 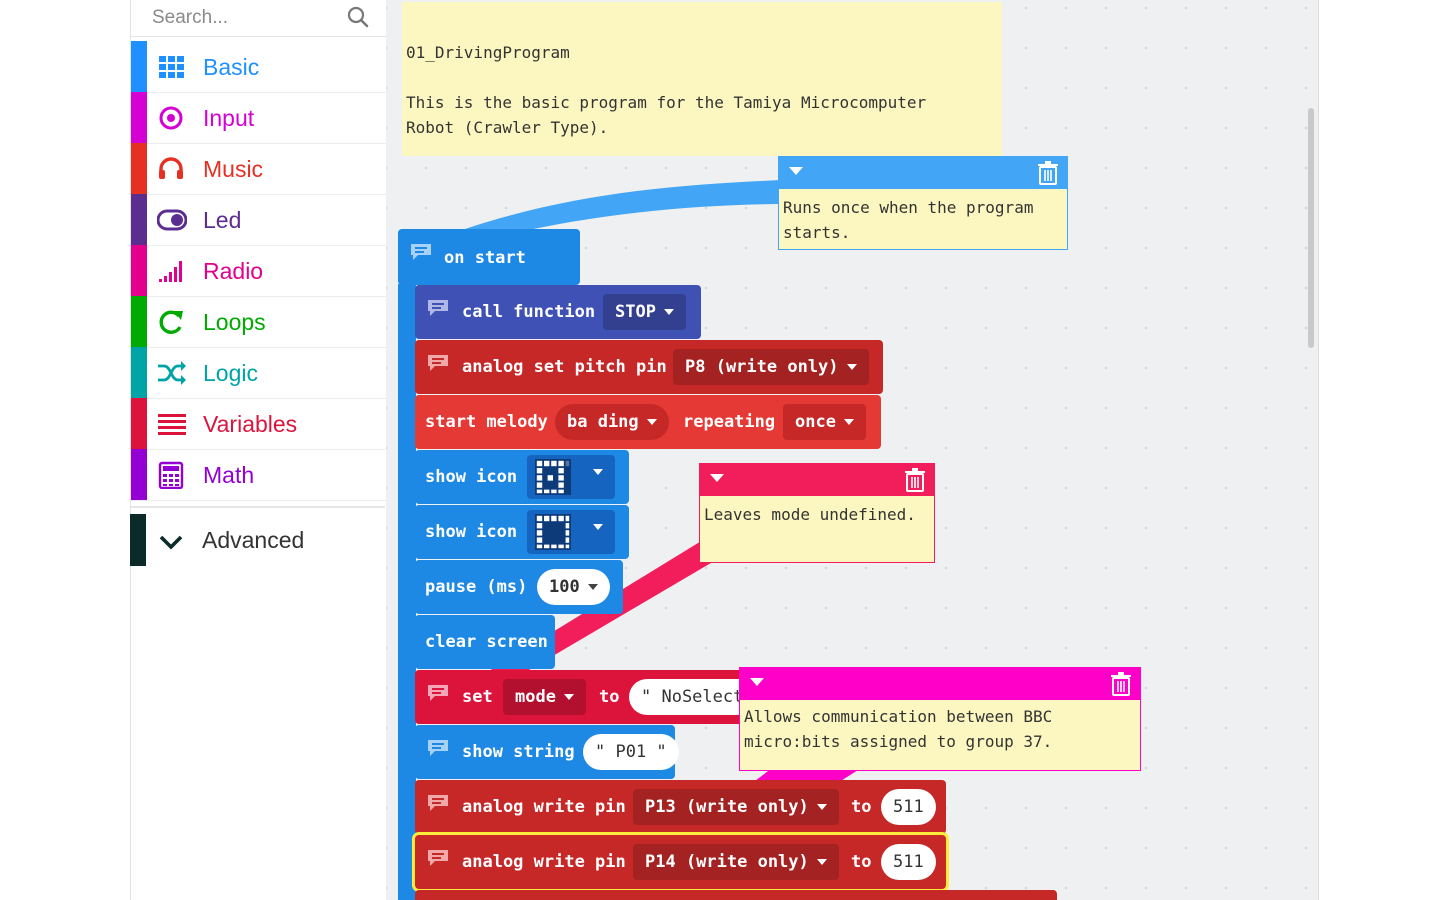 I want to click on comment-text: Leaves mode undefined., so click(x=817, y=514).